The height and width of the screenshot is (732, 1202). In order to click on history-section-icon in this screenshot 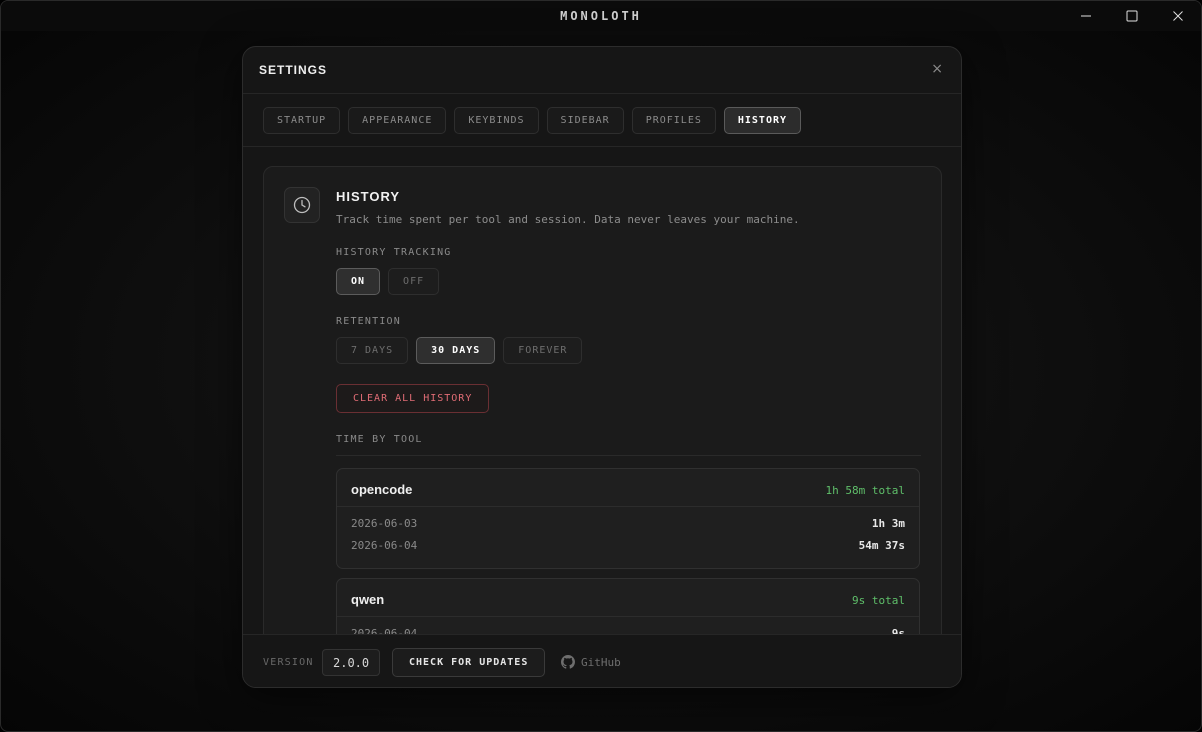, I will do `click(302, 205)`.